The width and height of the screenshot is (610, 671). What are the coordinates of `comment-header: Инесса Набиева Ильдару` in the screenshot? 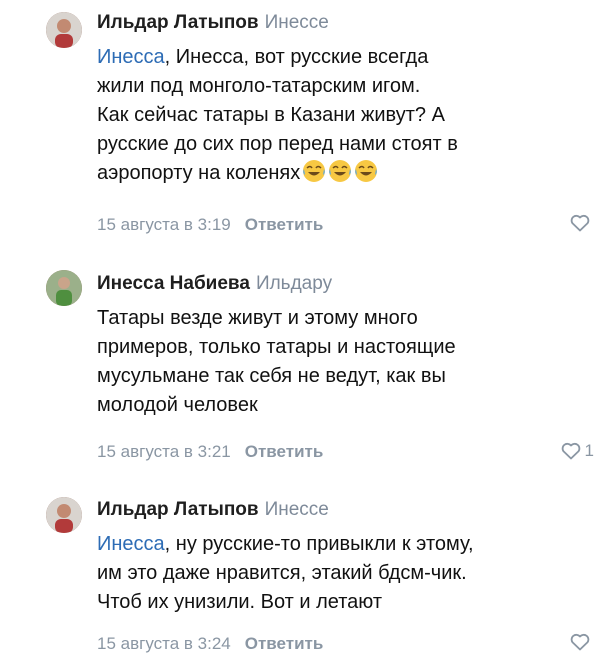 It's located at (214, 284).